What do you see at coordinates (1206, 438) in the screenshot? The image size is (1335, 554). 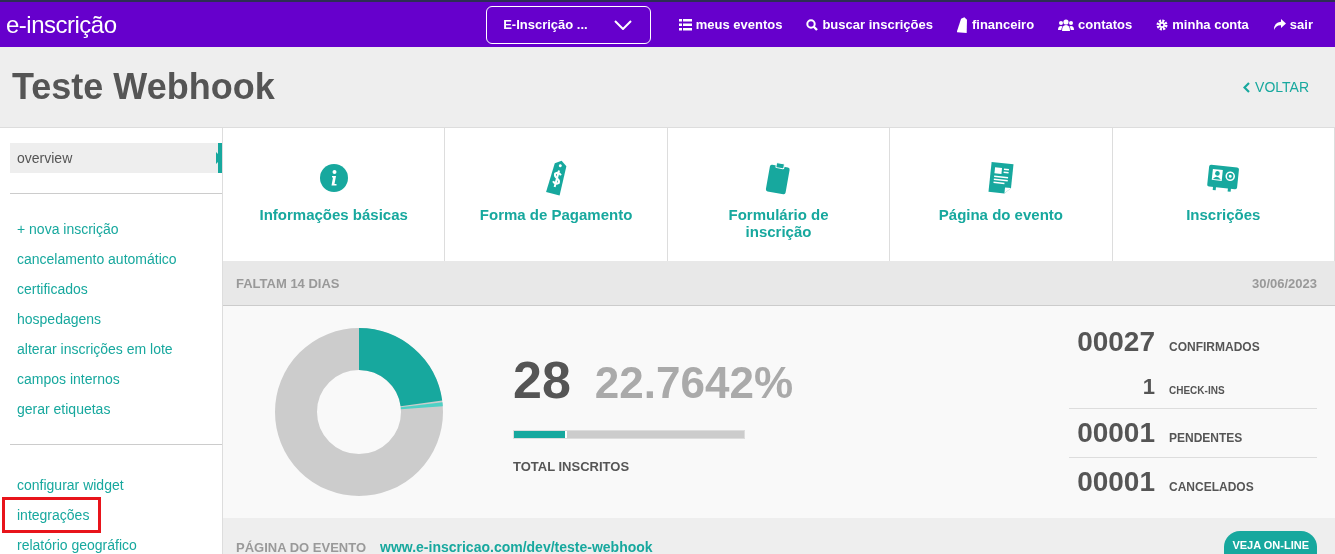 I see `stat-label: PENDENTES` at bounding box center [1206, 438].